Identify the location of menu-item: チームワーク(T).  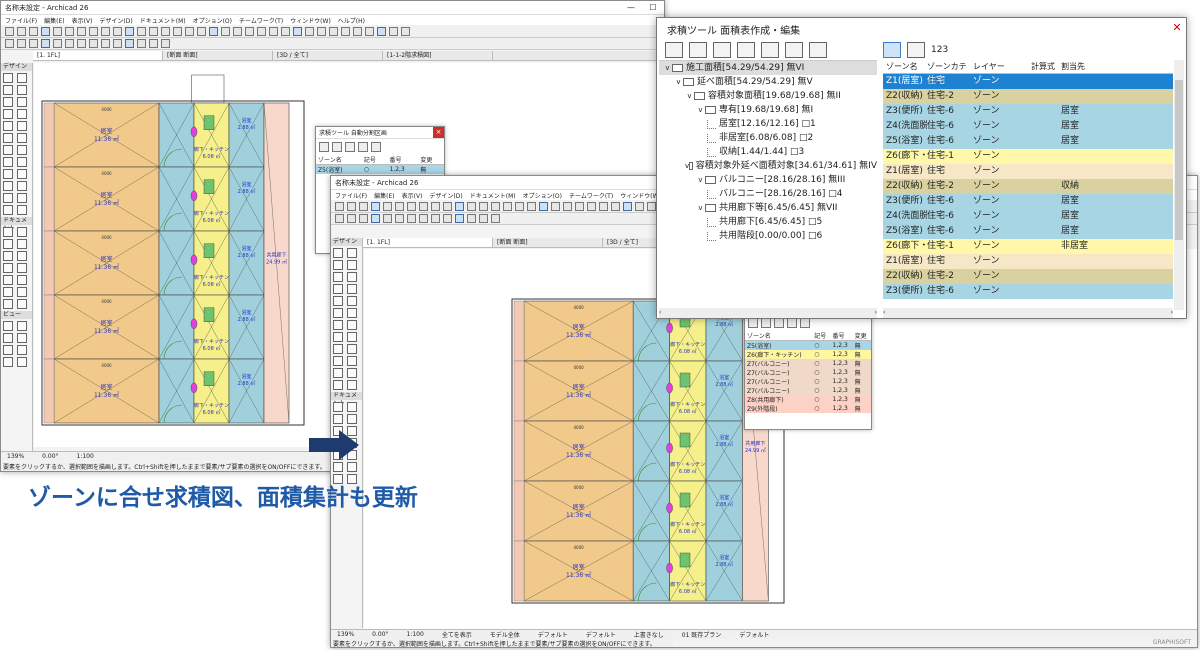
(261, 20).